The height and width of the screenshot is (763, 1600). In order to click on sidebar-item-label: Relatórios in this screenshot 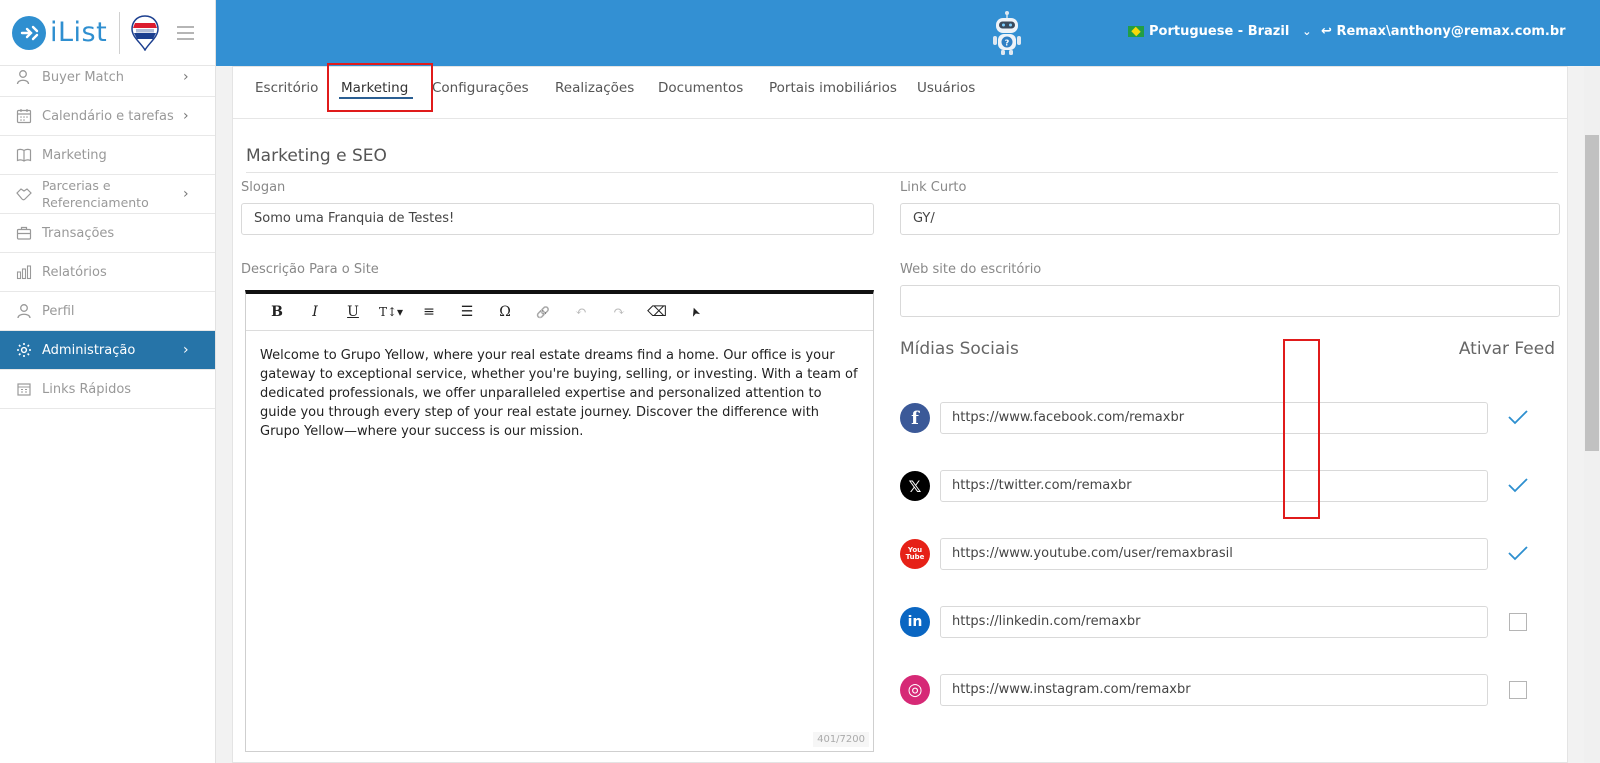, I will do `click(74, 272)`.